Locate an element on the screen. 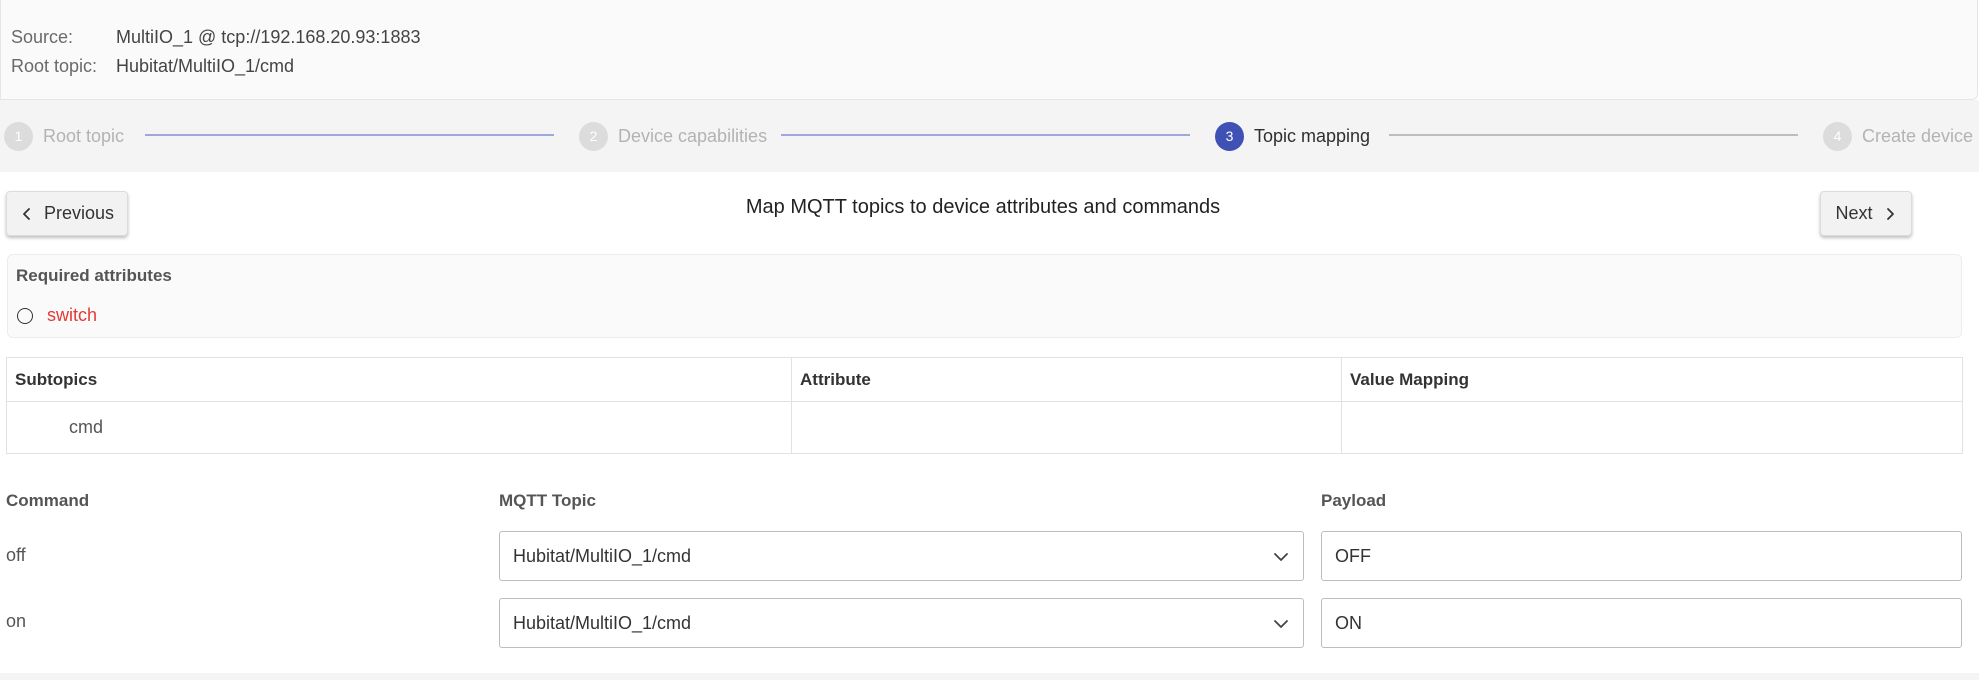 This screenshot has width=1979, height=680. source-value: MultiIO_1 @ tcp://192.168.20.93:1883 is located at coordinates (268, 37).